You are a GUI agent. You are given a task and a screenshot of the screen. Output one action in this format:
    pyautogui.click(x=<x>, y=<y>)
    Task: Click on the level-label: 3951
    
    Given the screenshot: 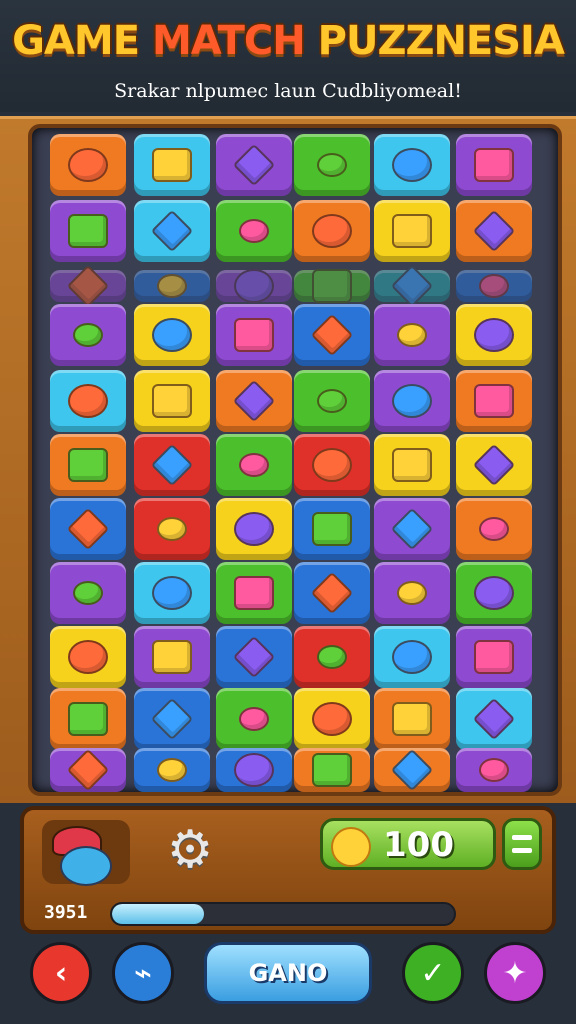 What is the action you would take?
    pyautogui.click(x=66, y=912)
    